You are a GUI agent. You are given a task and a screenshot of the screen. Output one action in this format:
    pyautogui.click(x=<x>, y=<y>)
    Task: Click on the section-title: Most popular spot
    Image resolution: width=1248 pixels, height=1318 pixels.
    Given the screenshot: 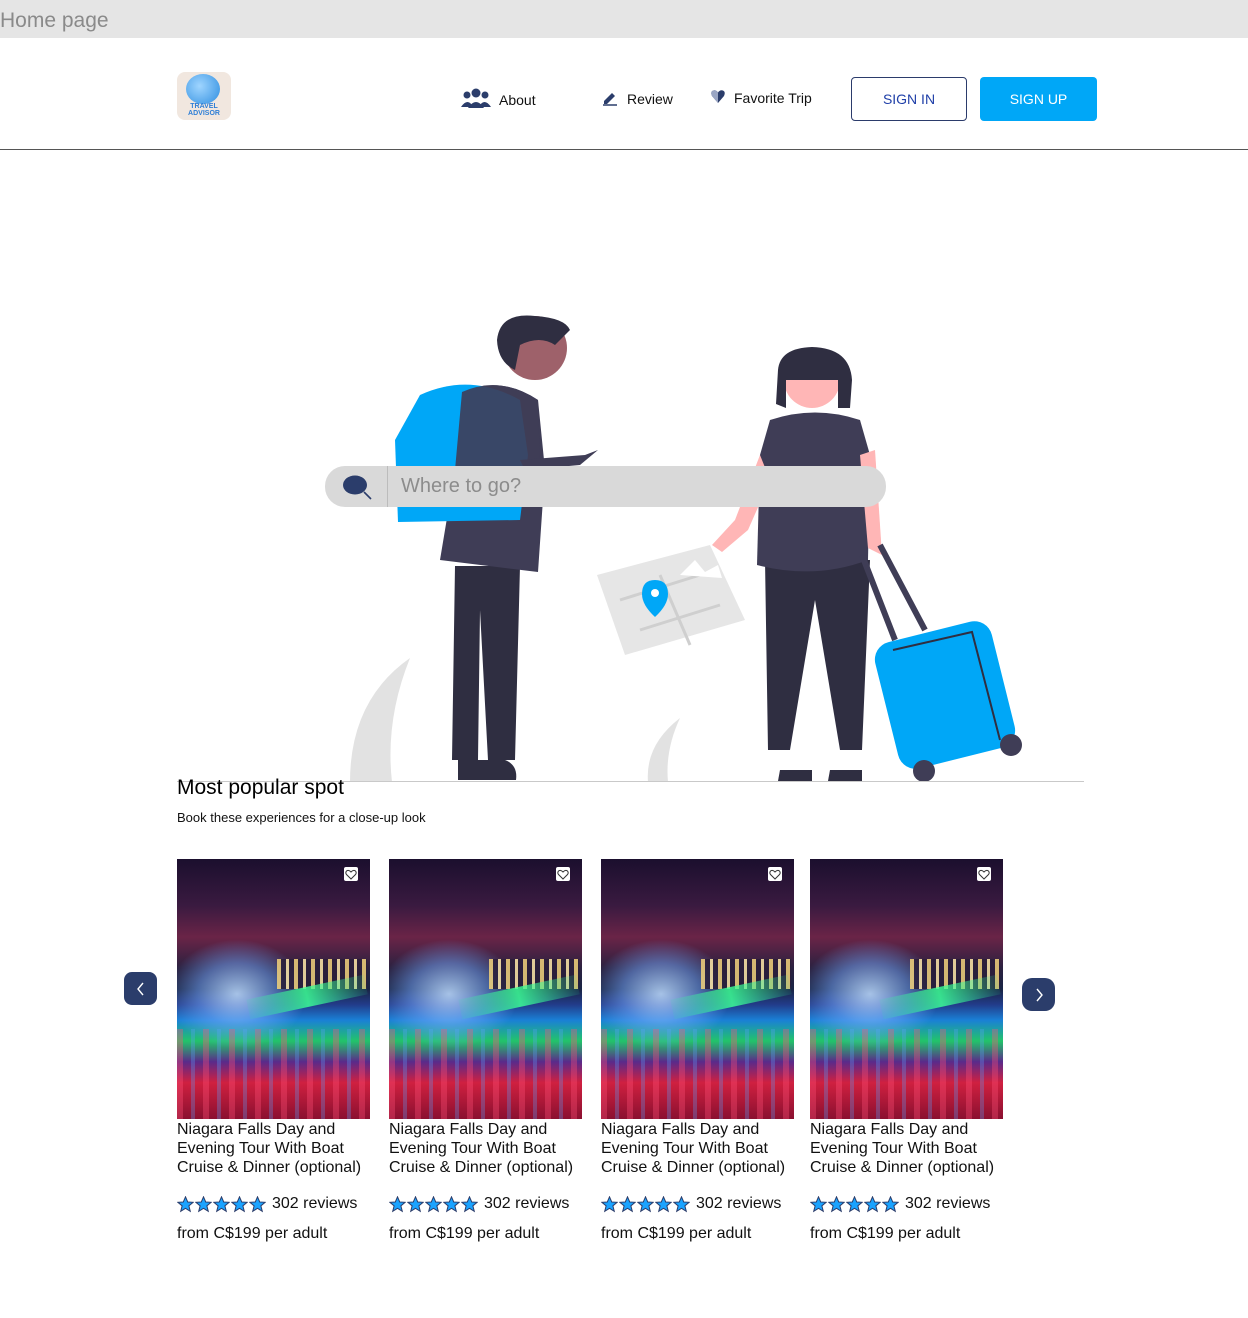 What is the action you would take?
    pyautogui.click(x=260, y=787)
    